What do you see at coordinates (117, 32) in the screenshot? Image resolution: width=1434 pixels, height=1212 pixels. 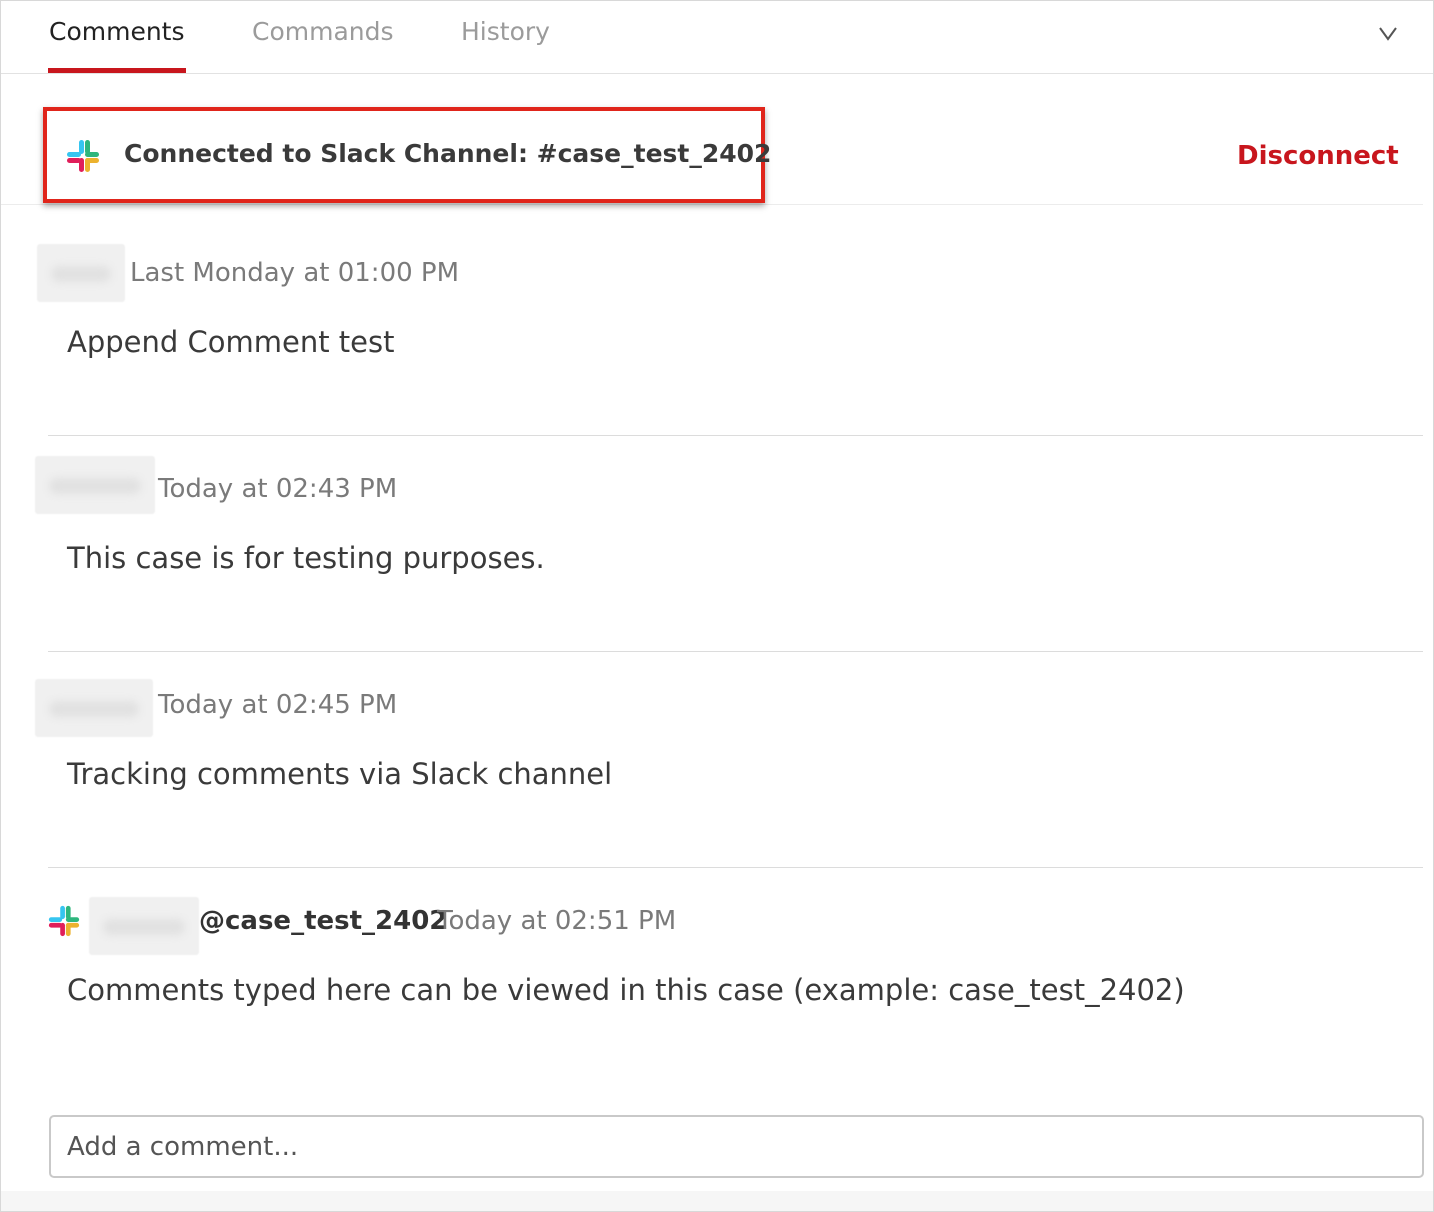 I see `tab-comments: Comments` at bounding box center [117, 32].